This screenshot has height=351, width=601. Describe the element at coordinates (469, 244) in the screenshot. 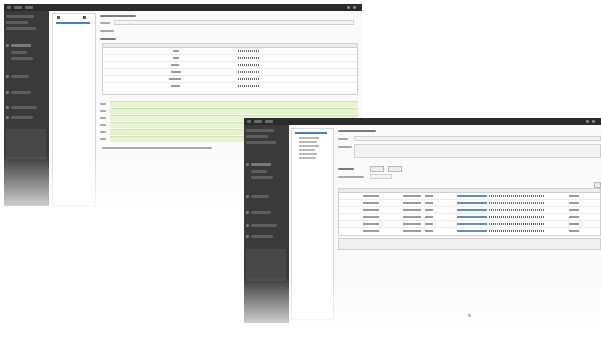

I see `empty-area` at that location.